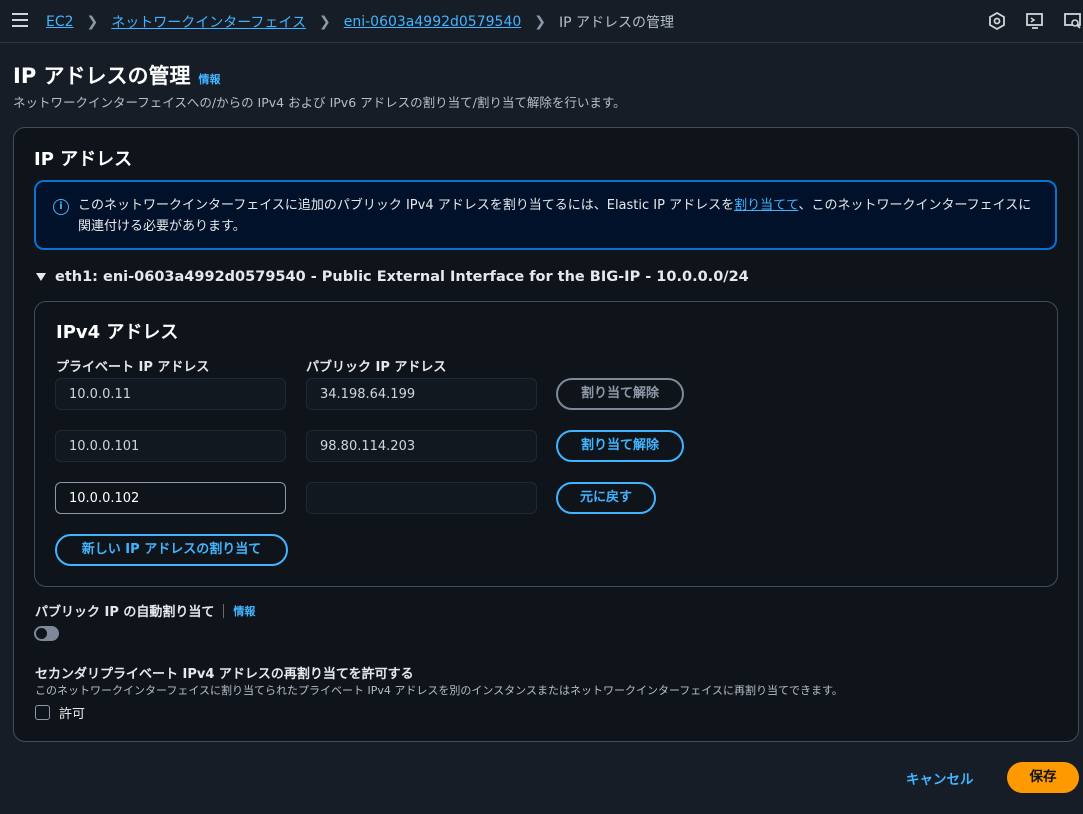 This screenshot has height=814, width=1083. What do you see at coordinates (208, 22) in the screenshot?
I see `breadcrumb-network-interfaces: ネットワークインターフェイス` at bounding box center [208, 22].